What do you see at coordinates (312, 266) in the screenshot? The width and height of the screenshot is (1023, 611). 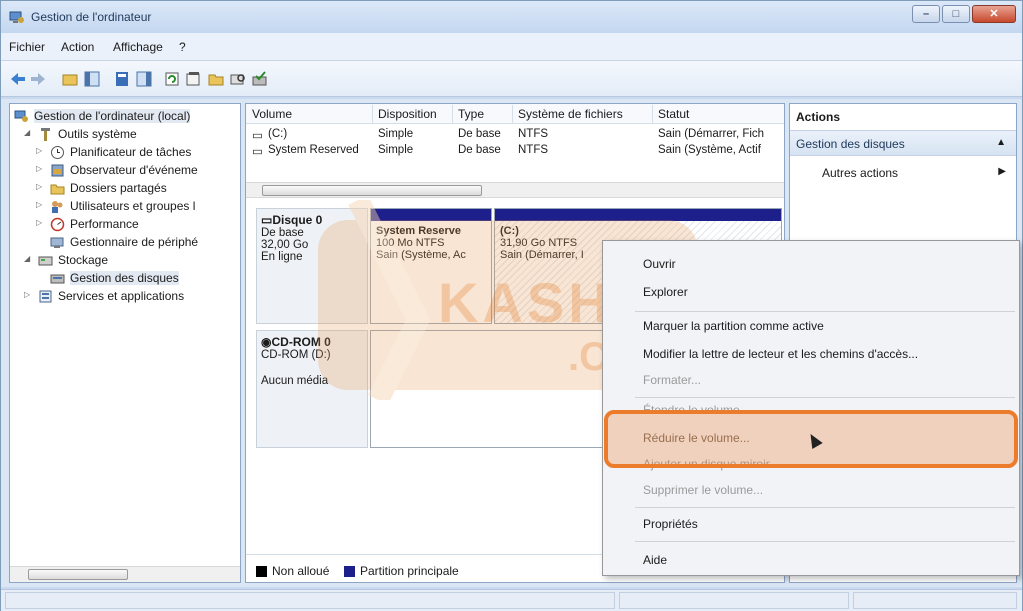 I see `disk-0-info: ▭Disque 0 De base 32,00 Go En ligne` at bounding box center [312, 266].